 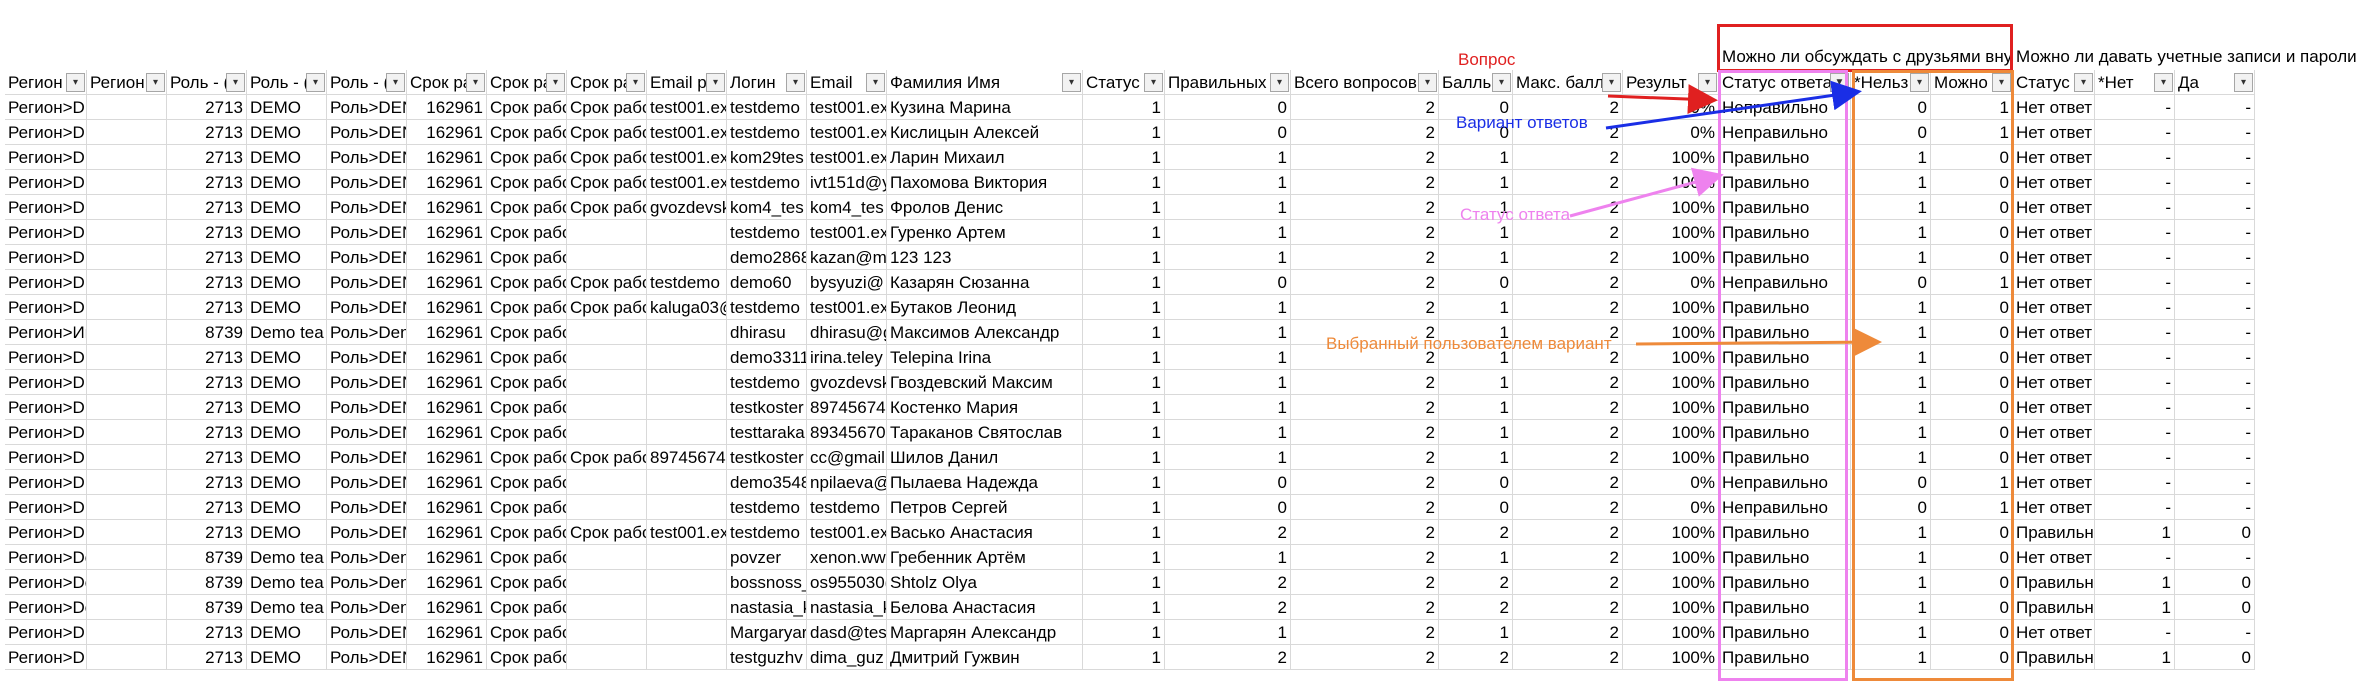 What do you see at coordinates (687, 457) in the screenshot?
I see `table-cell: 897456743` at bounding box center [687, 457].